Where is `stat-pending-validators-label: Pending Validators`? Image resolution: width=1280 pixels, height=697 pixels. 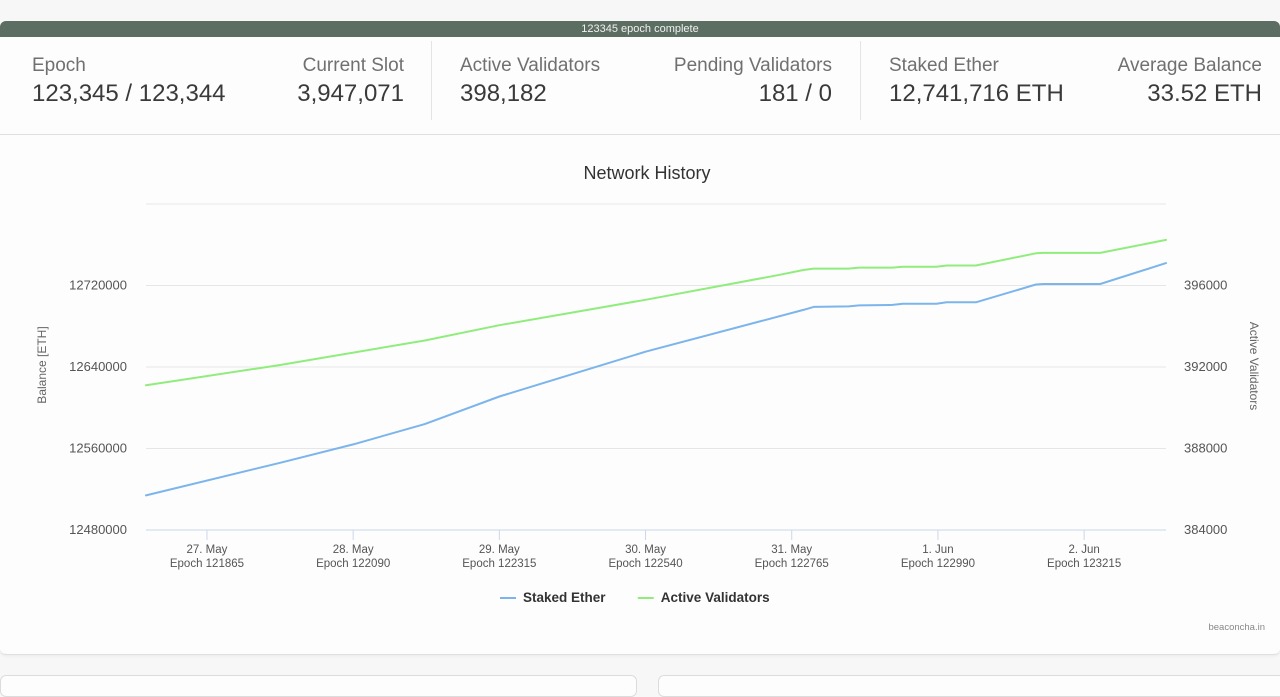
stat-pending-validators-label: Pending Validators is located at coordinates (752, 65).